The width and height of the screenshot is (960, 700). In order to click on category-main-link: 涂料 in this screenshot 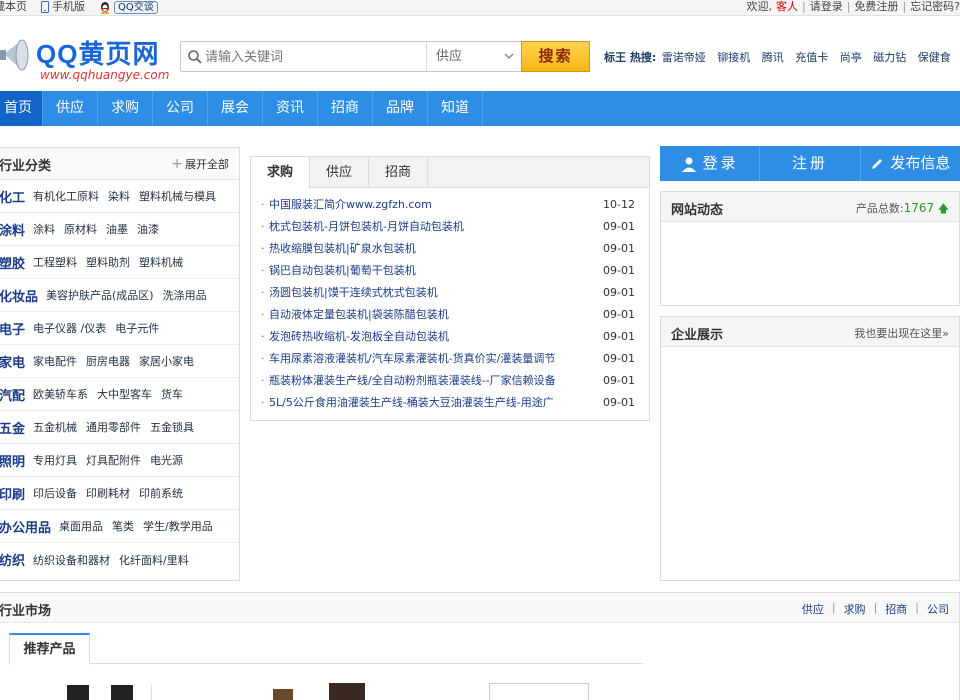, I will do `click(12, 229)`.